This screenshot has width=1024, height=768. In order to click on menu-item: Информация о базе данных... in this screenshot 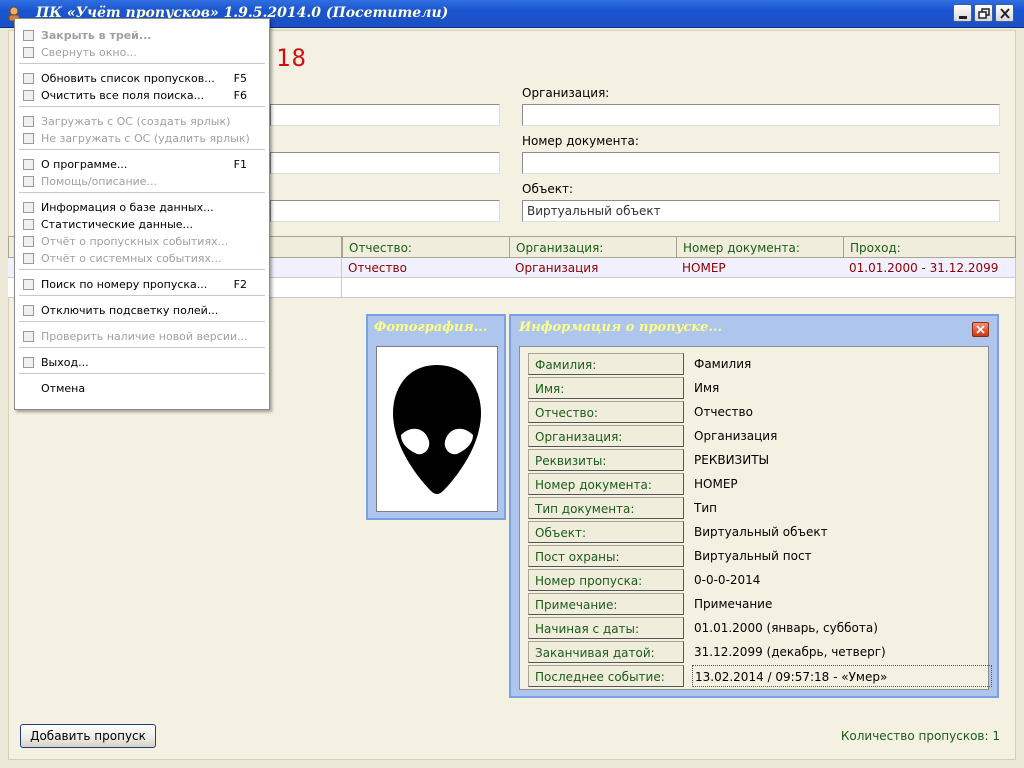, I will do `click(142, 207)`.